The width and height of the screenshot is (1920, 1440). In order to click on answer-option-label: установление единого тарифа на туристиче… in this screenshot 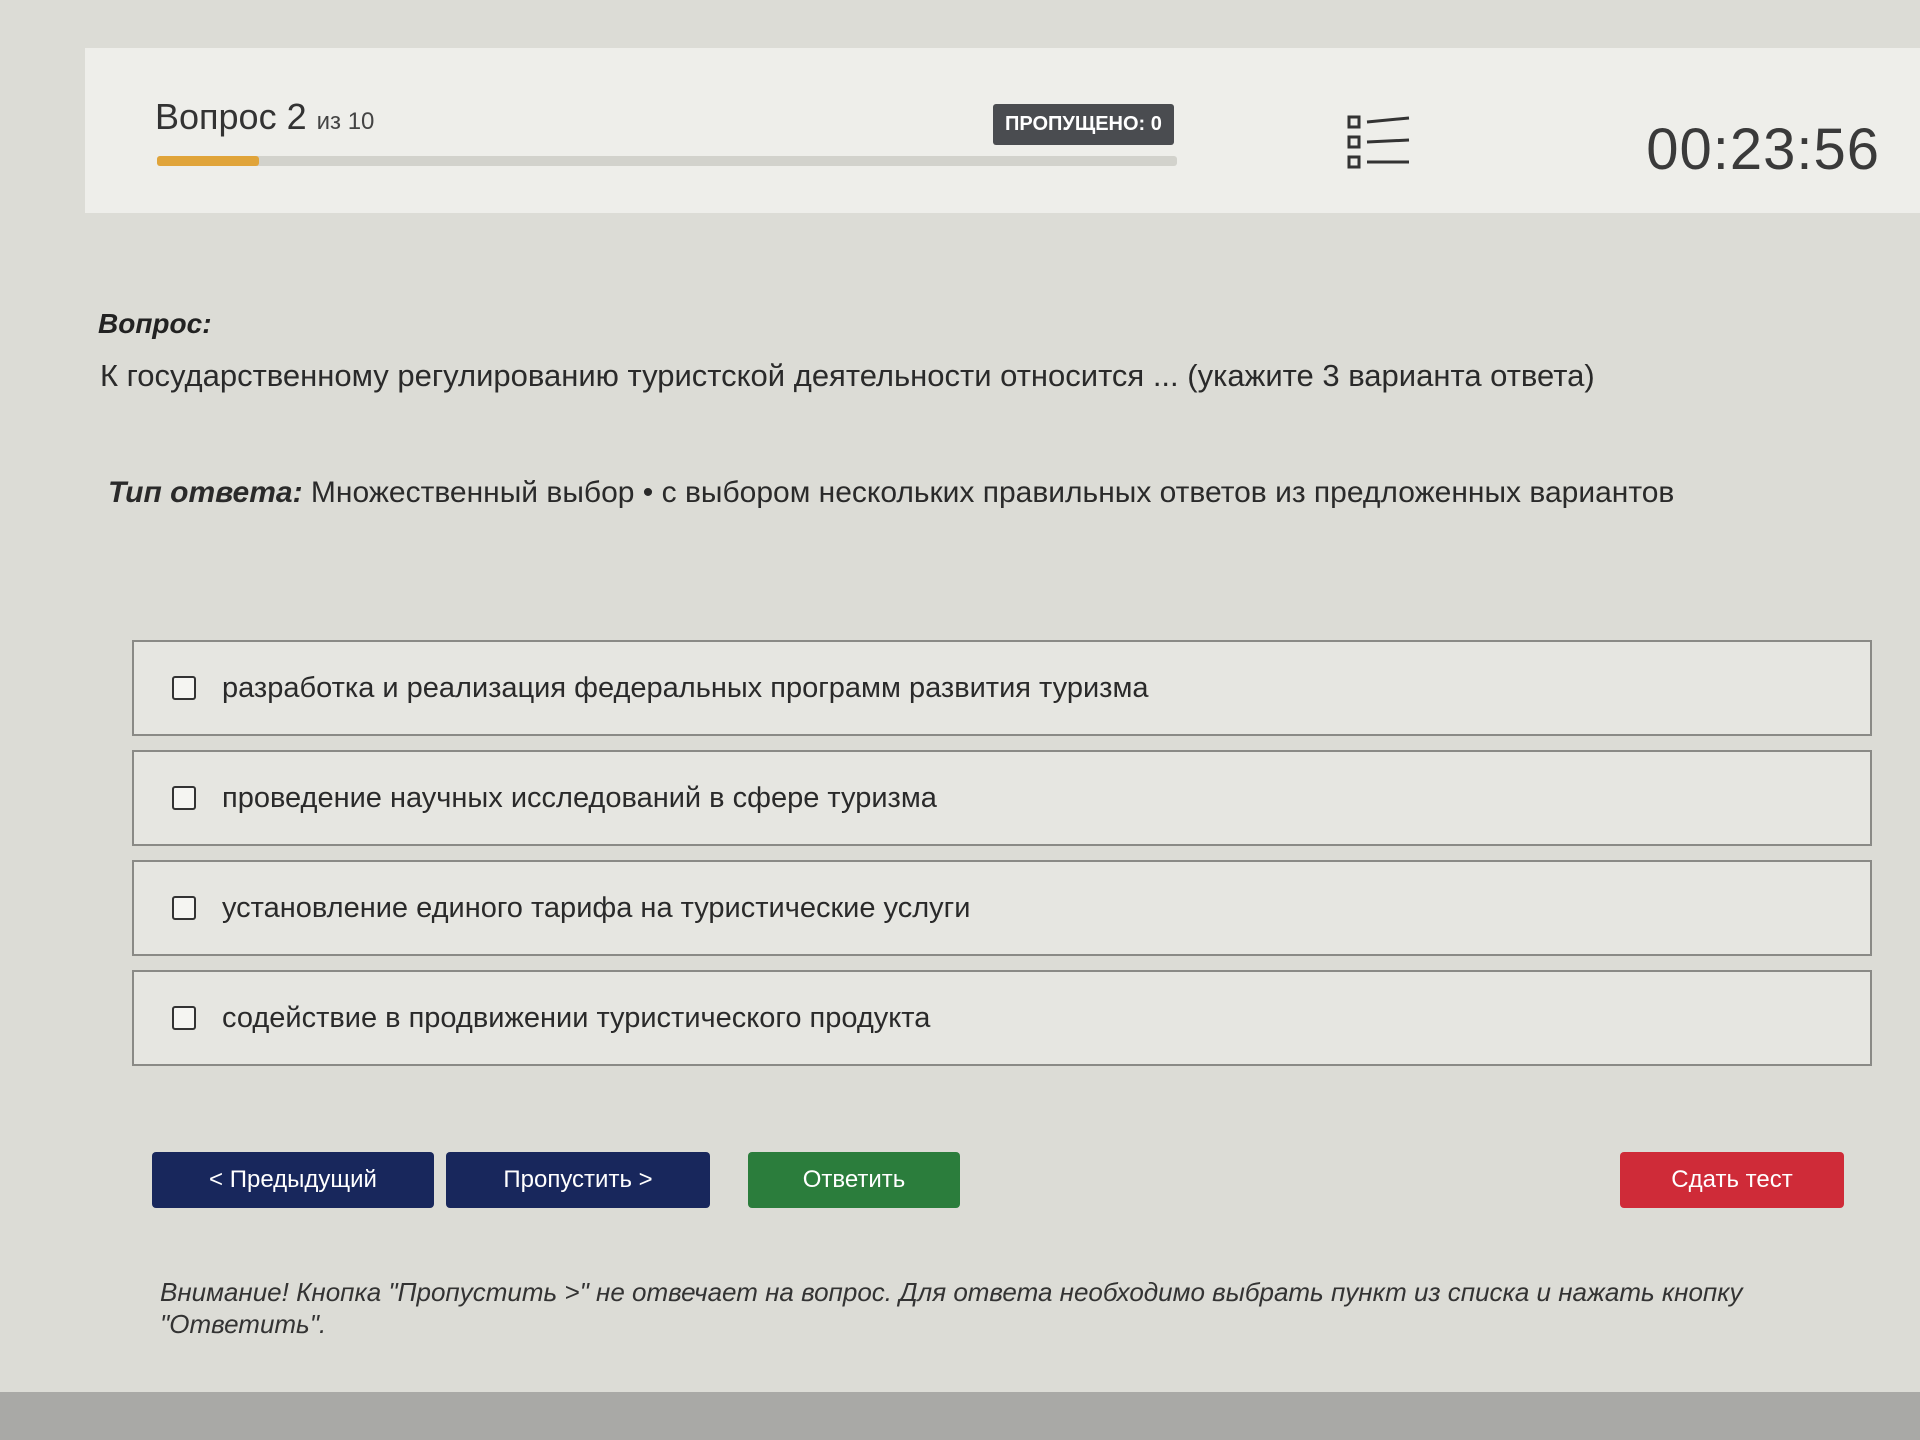, I will do `click(596, 907)`.